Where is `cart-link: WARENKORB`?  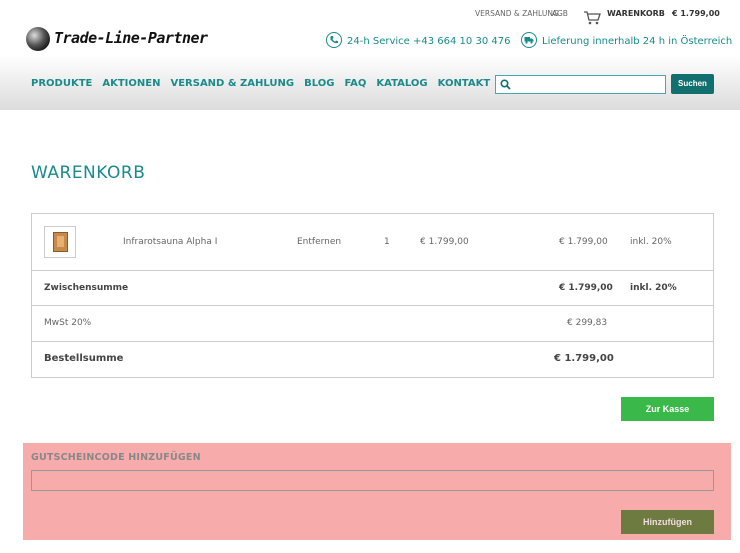
cart-link: WARENKORB is located at coordinates (636, 13).